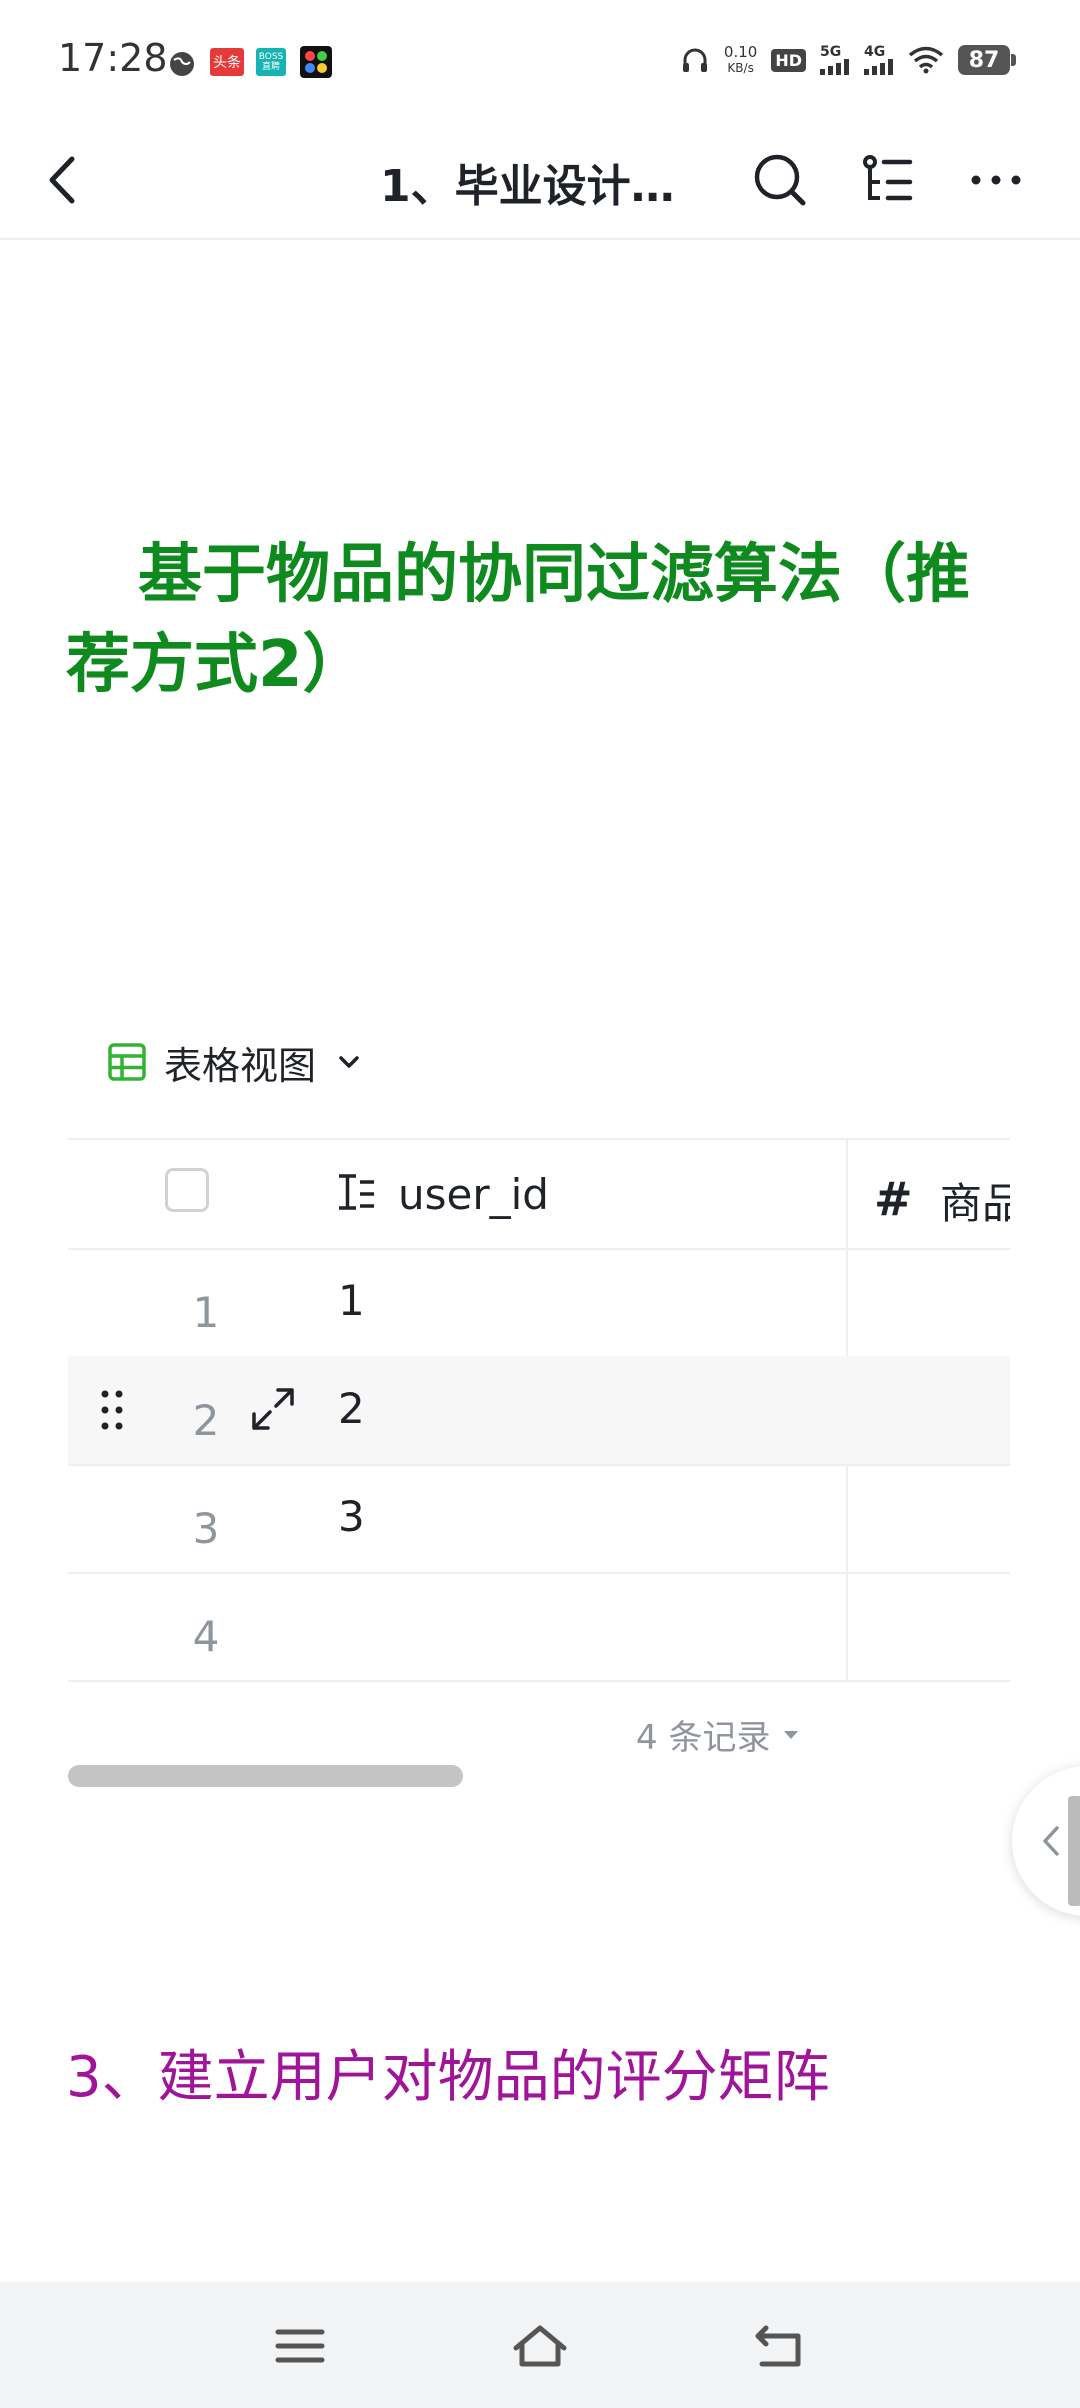  What do you see at coordinates (182, 64) in the screenshot?
I see `globe-icon` at bounding box center [182, 64].